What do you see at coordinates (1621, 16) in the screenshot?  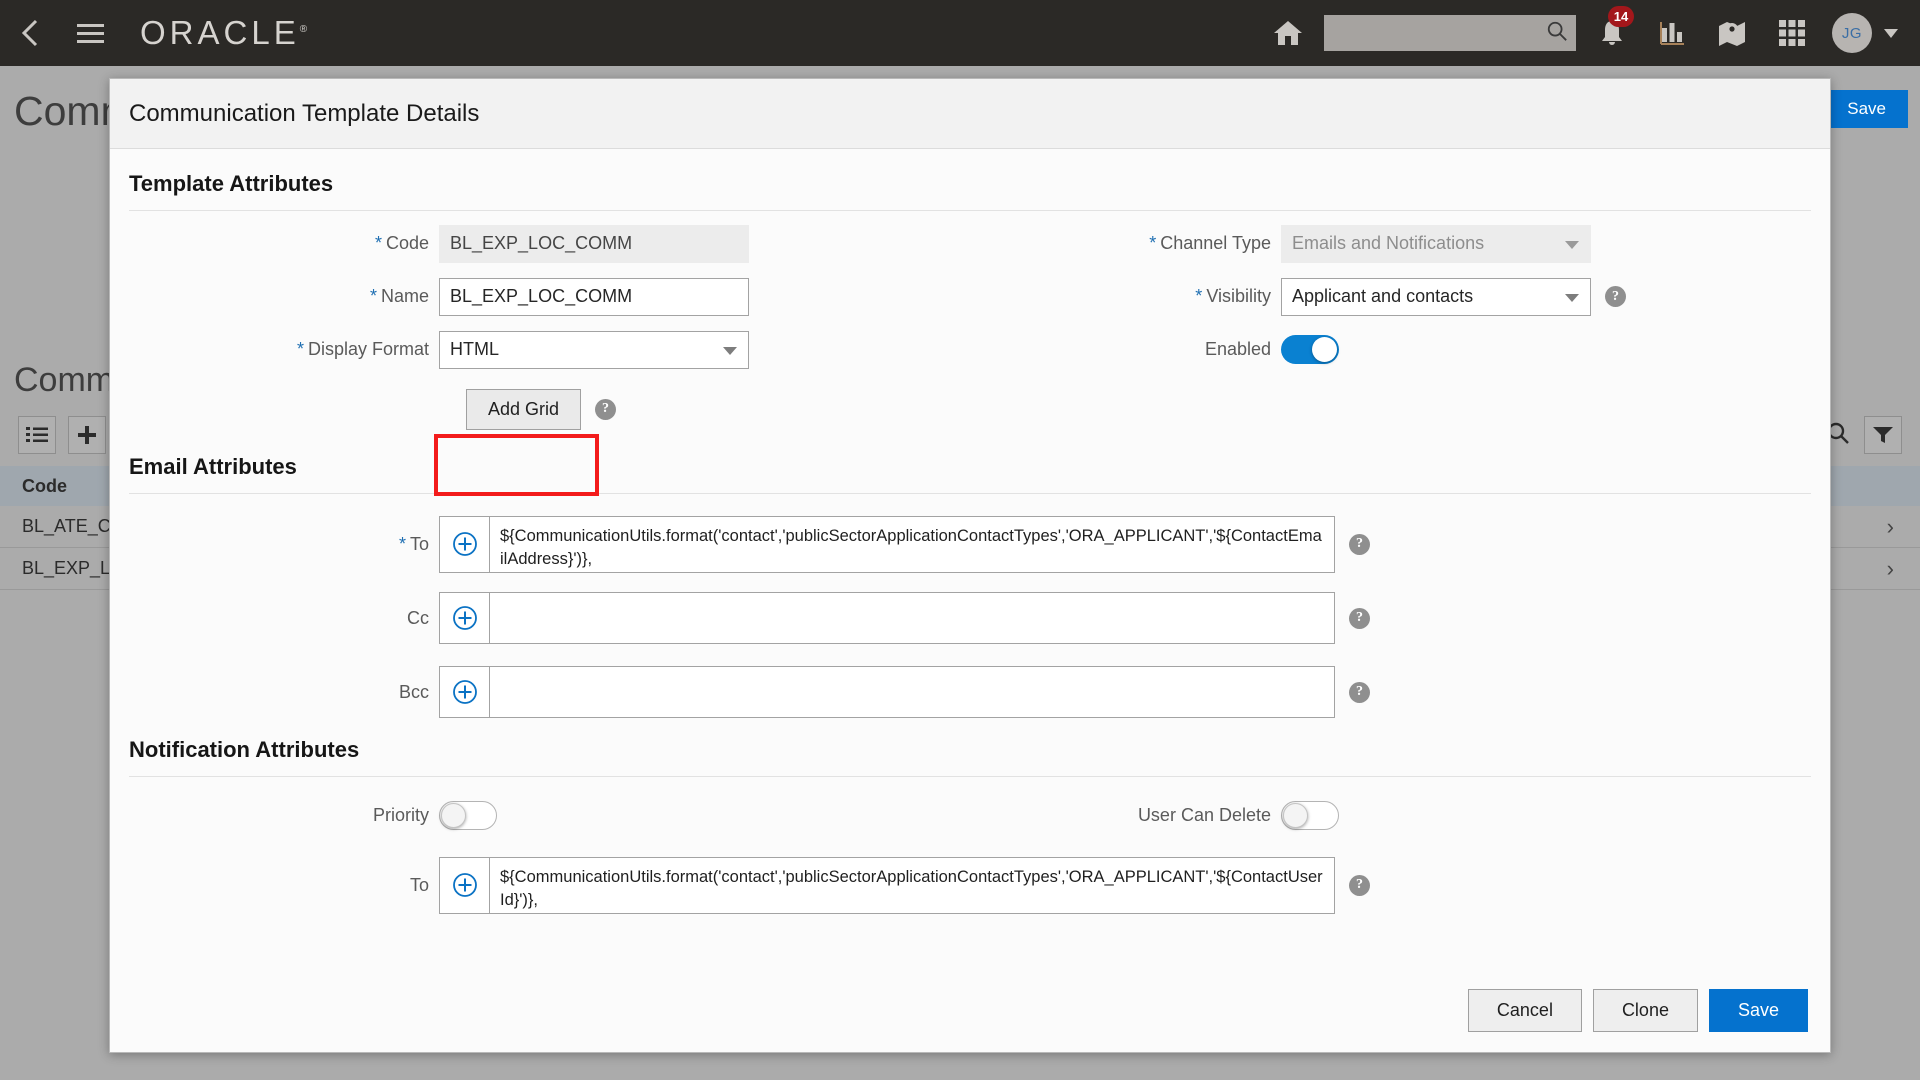 I see `notification-badge: 14` at bounding box center [1621, 16].